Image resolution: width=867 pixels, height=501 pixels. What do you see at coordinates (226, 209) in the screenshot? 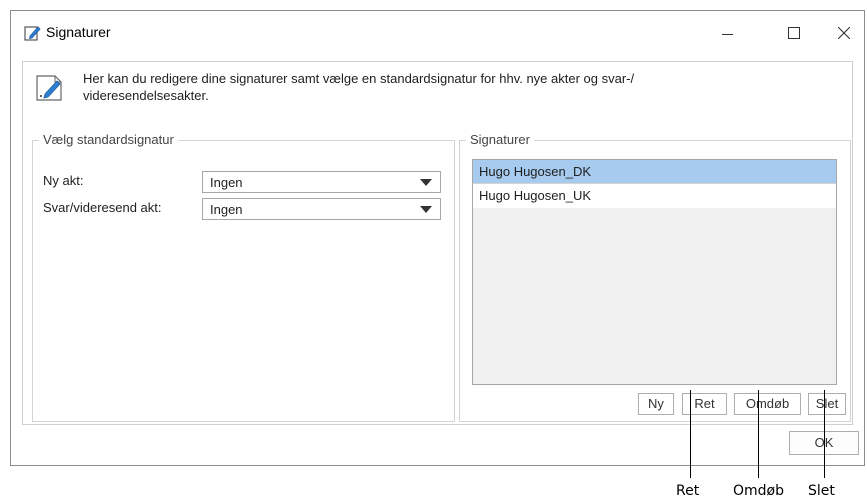
I see `reply-forward-act-value: Ingen` at bounding box center [226, 209].